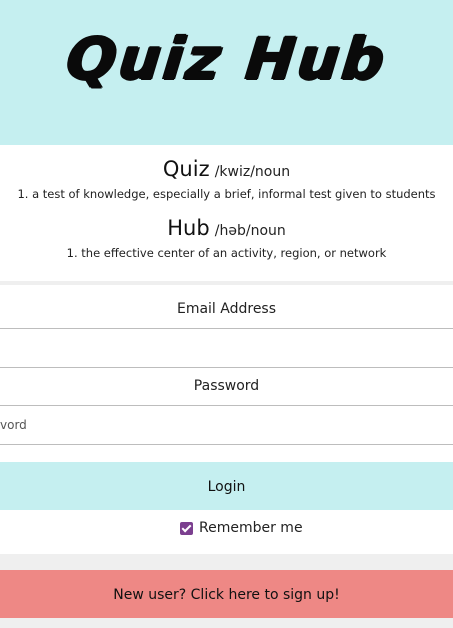 Image resolution: width=453 pixels, height=628 pixels. I want to click on password-label: Password, so click(226, 386).